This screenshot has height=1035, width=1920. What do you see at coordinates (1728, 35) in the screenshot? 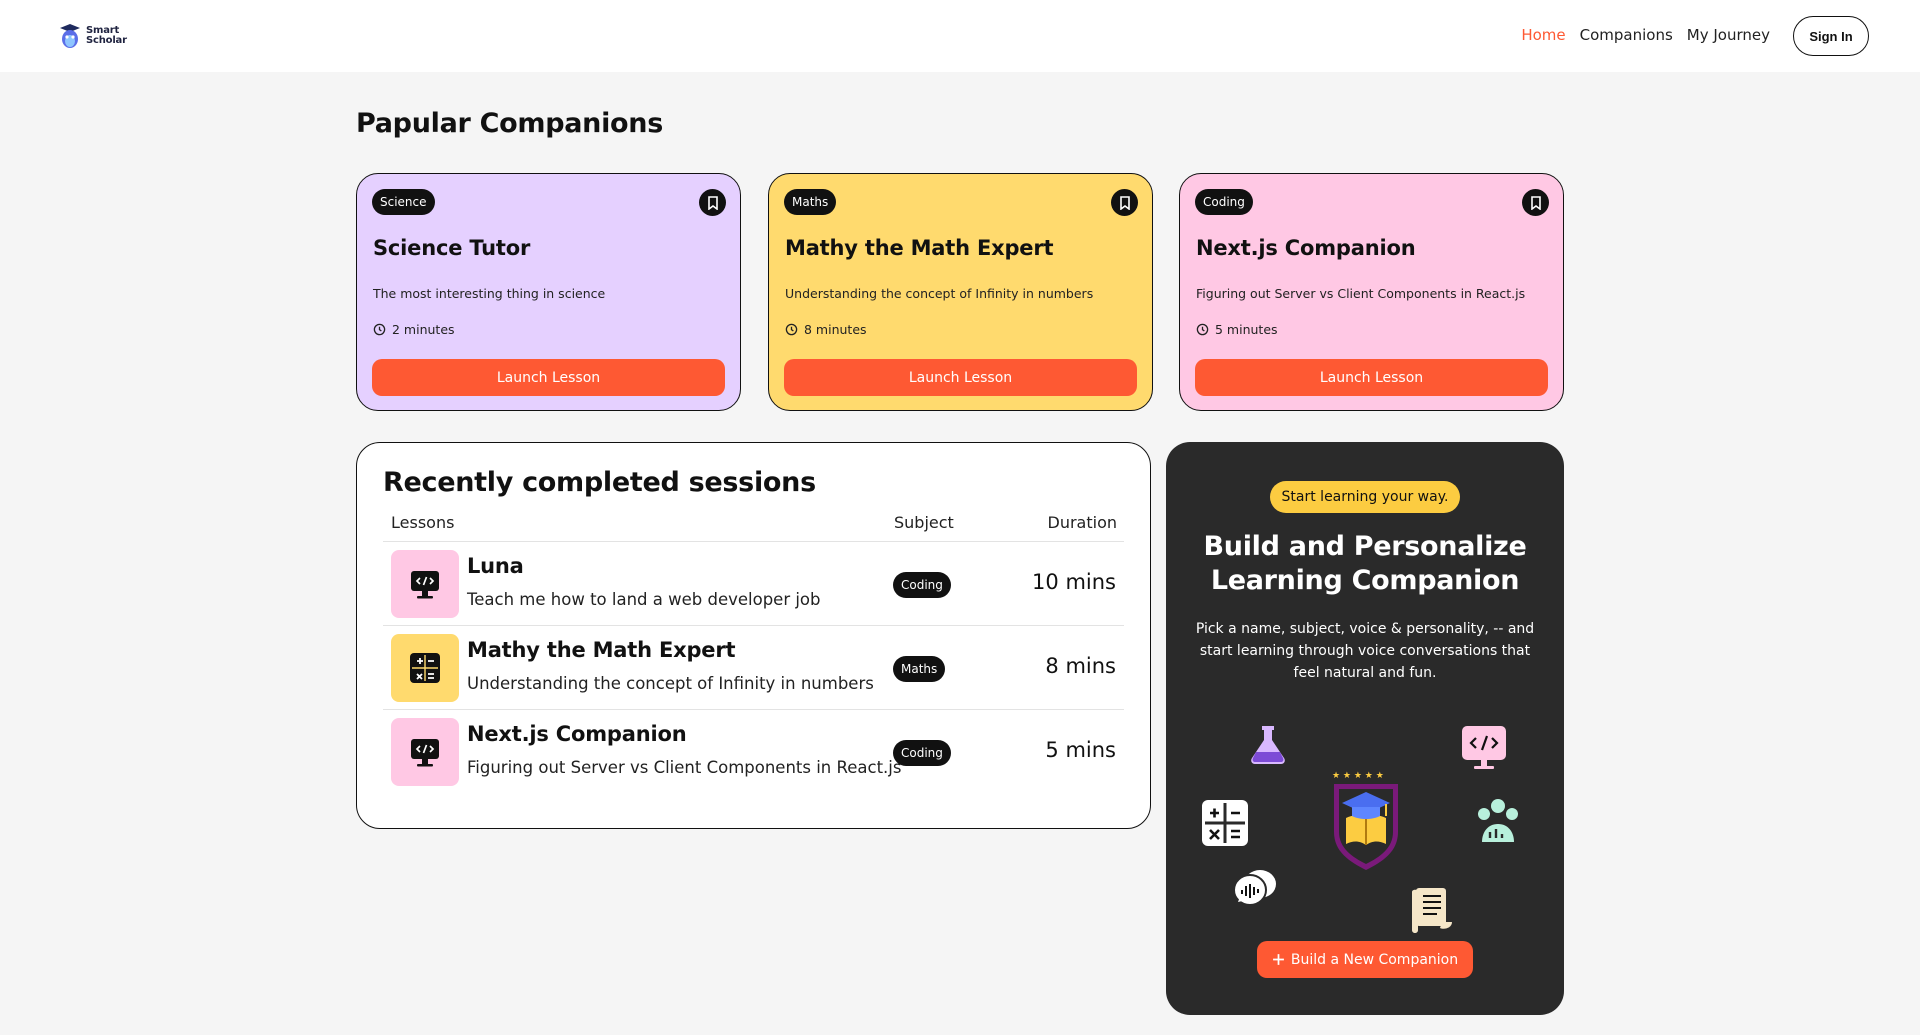
I see `nav-my-journey-link: My Journey` at bounding box center [1728, 35].